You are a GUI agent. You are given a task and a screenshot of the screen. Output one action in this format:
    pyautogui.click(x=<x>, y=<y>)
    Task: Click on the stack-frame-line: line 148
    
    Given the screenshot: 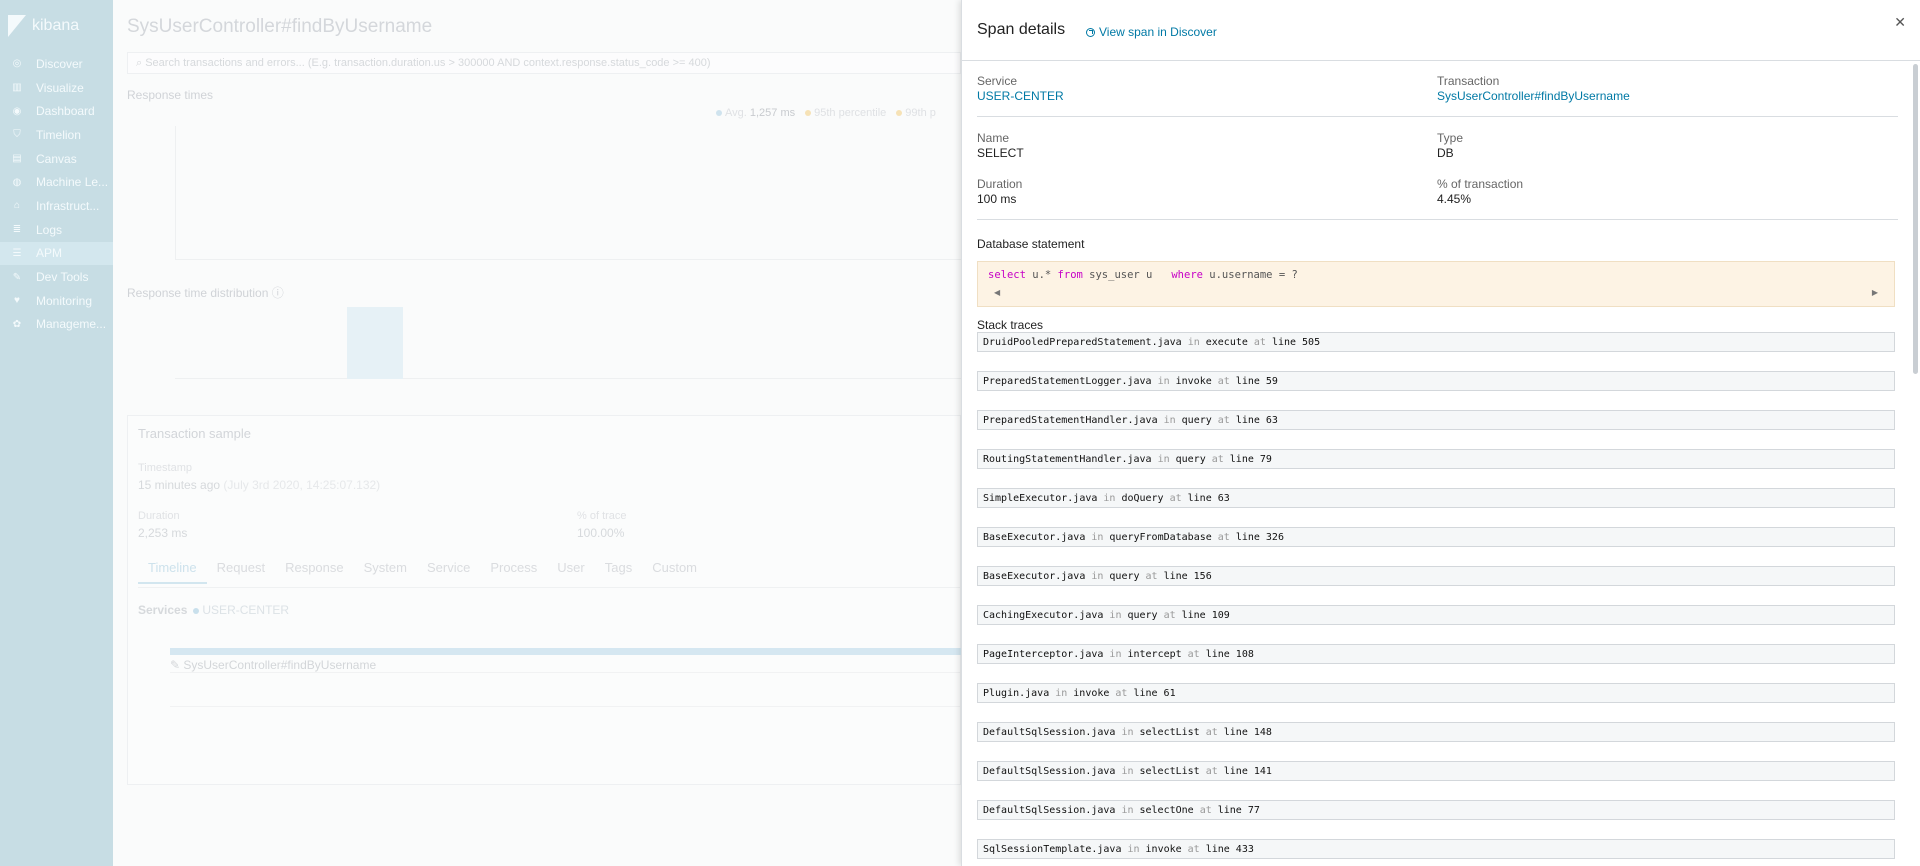 What is the action you would take?
    pyautogui.click(x=1247, y=732)
    